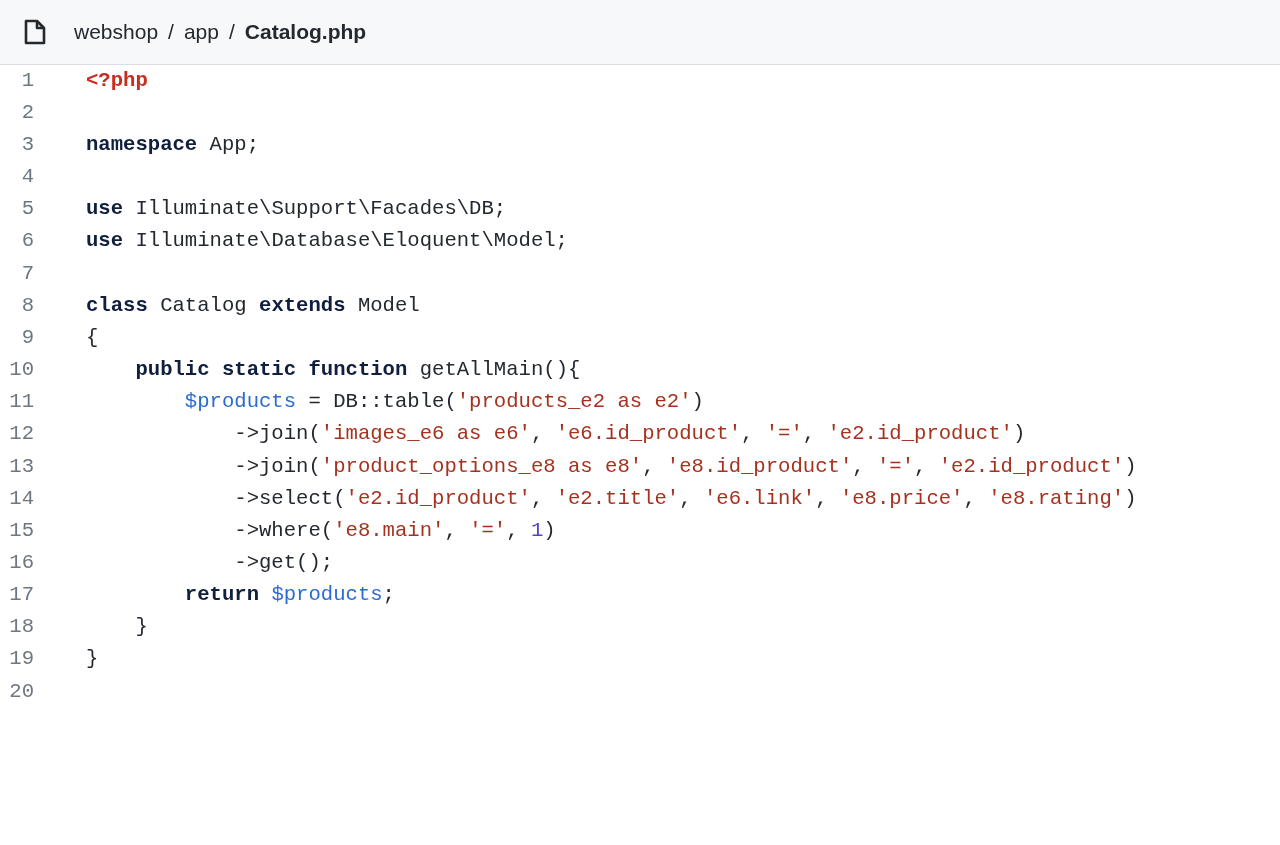  What do you see at coordinates (21, 402) in the screenshot?
I see `line-number: 11` at bounding box center [21, 402].